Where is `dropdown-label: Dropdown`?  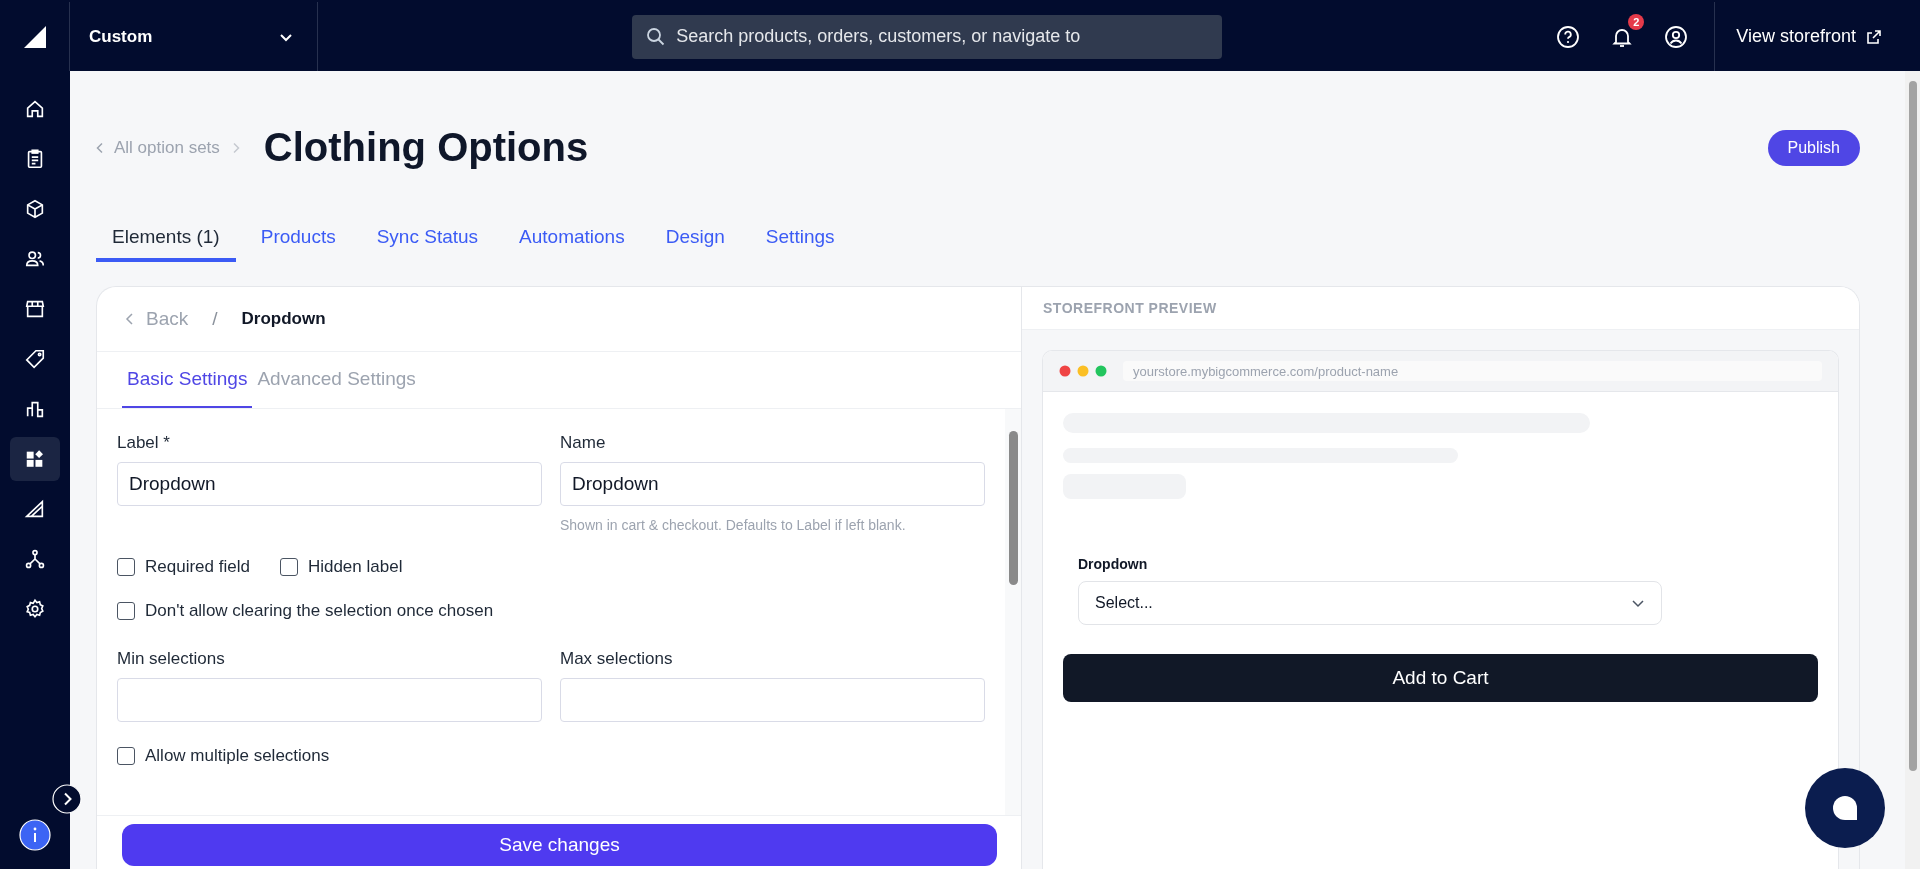 dropdown-label: Dropdown is located at coordinates (1113, 564).